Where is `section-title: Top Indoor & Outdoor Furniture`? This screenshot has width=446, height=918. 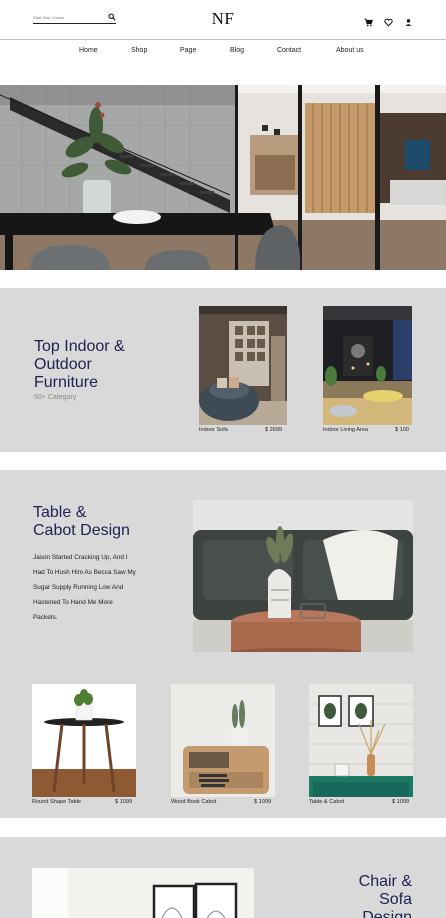 section-title: Top Indoor & Outdoor Furniture is located at coordinates (79, 364).